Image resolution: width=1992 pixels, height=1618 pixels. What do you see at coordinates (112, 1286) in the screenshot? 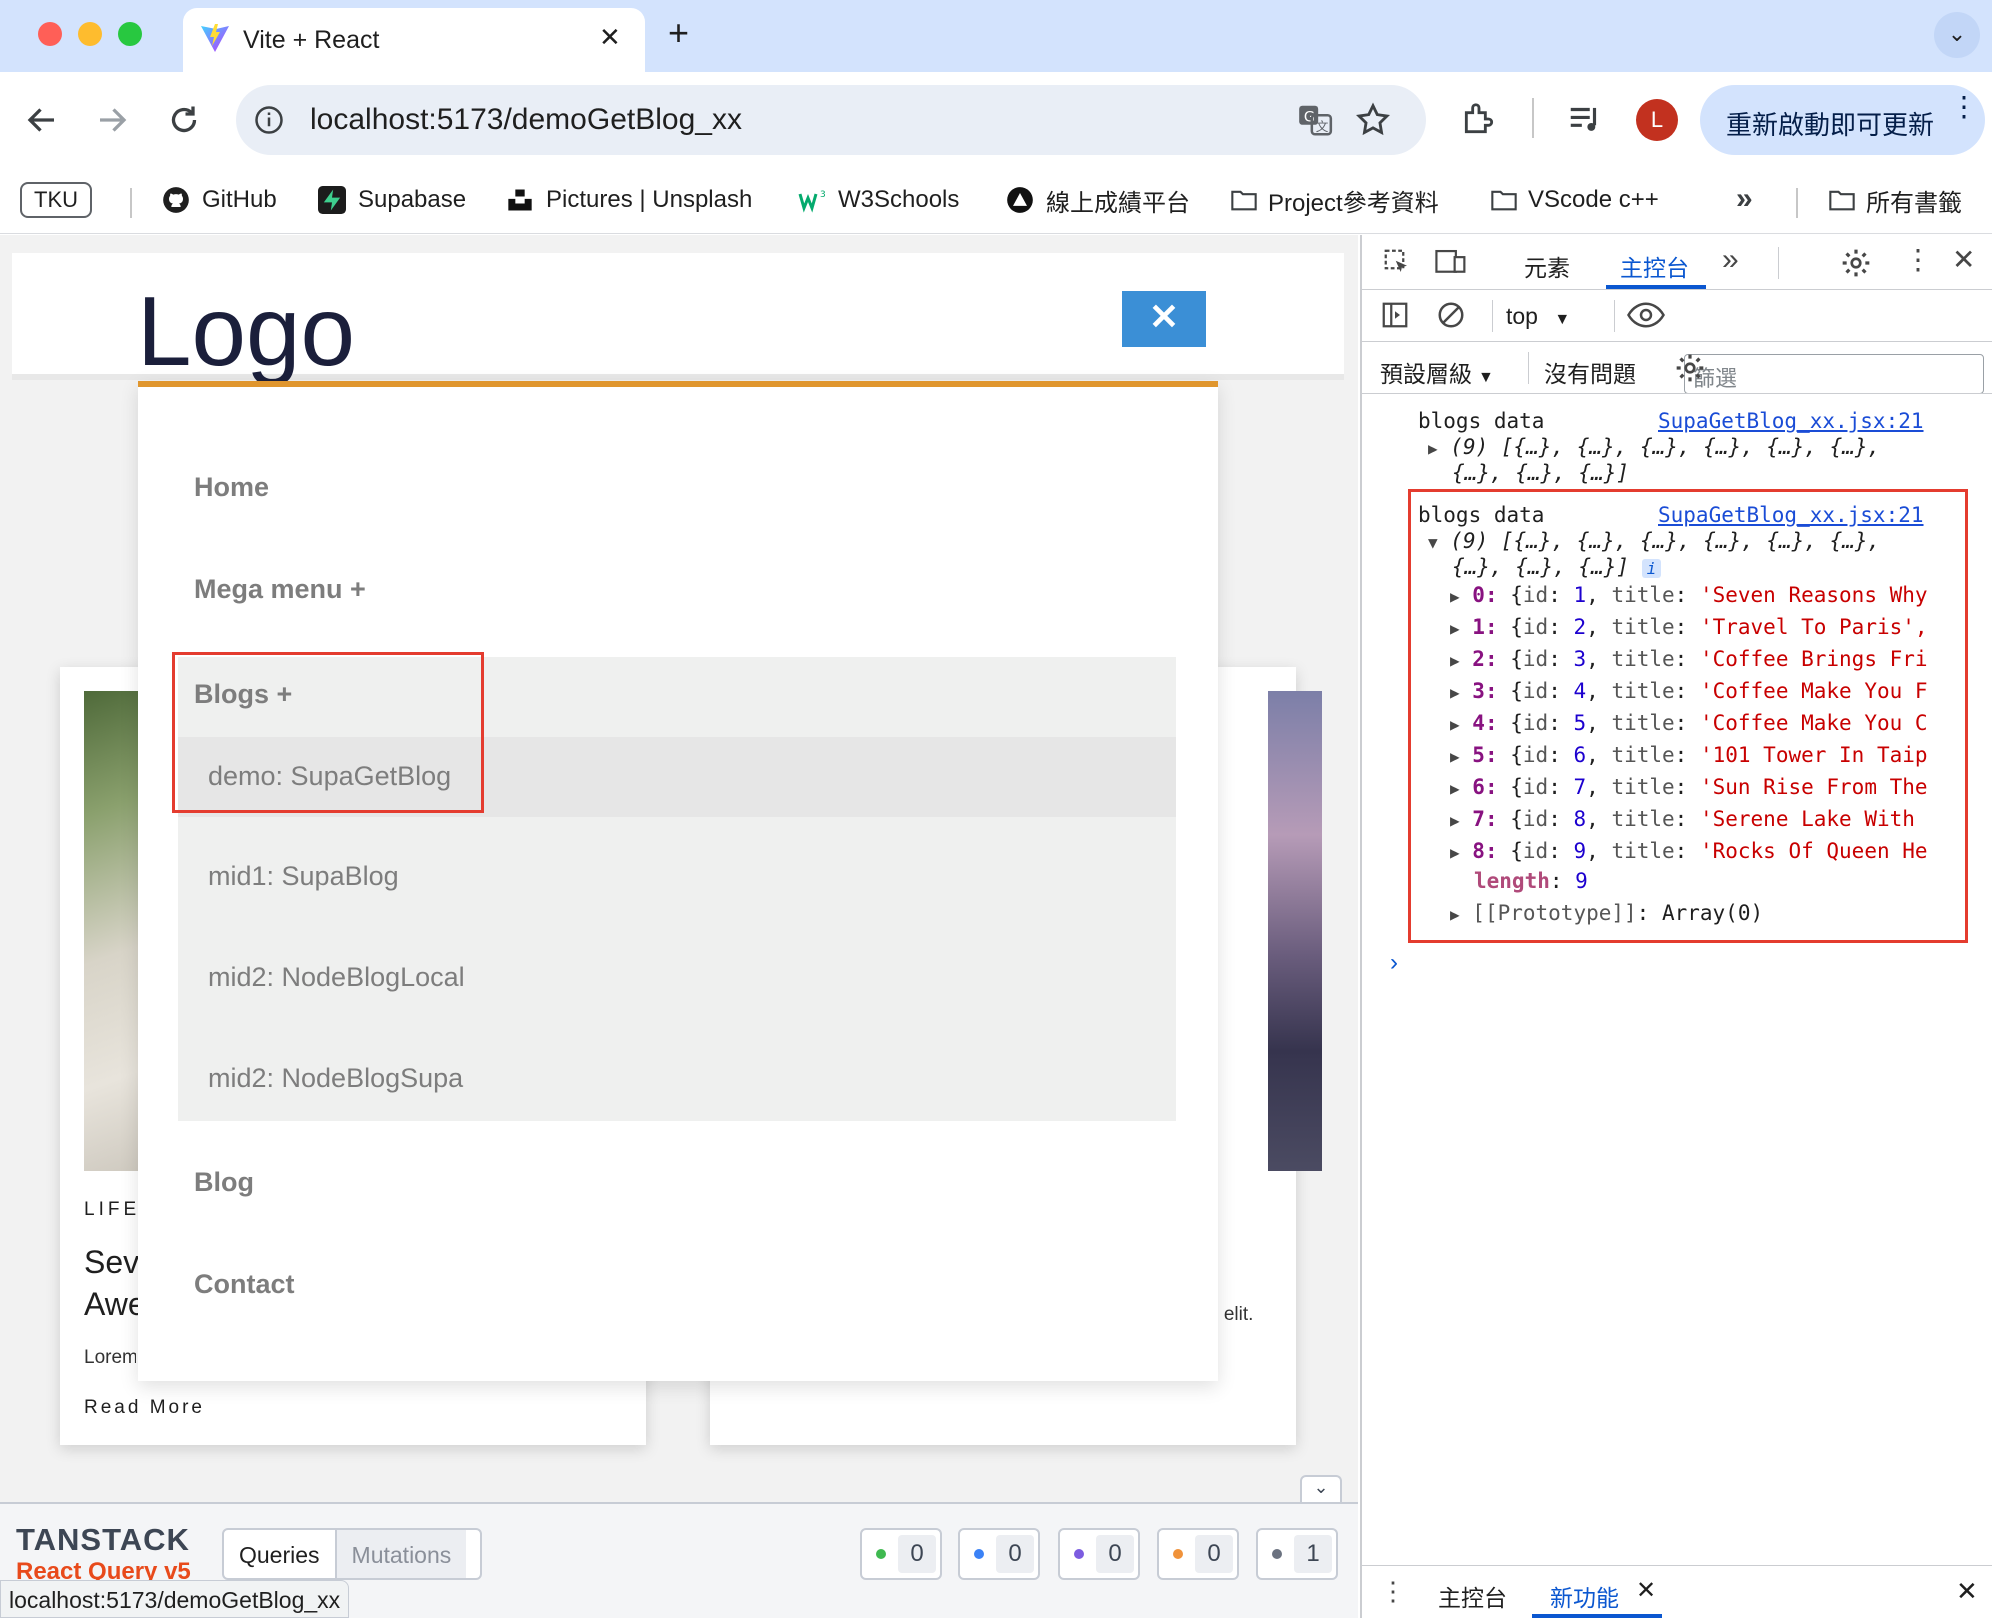
I see `card-title: Seven Awe` at bounding box center [112, 1286].